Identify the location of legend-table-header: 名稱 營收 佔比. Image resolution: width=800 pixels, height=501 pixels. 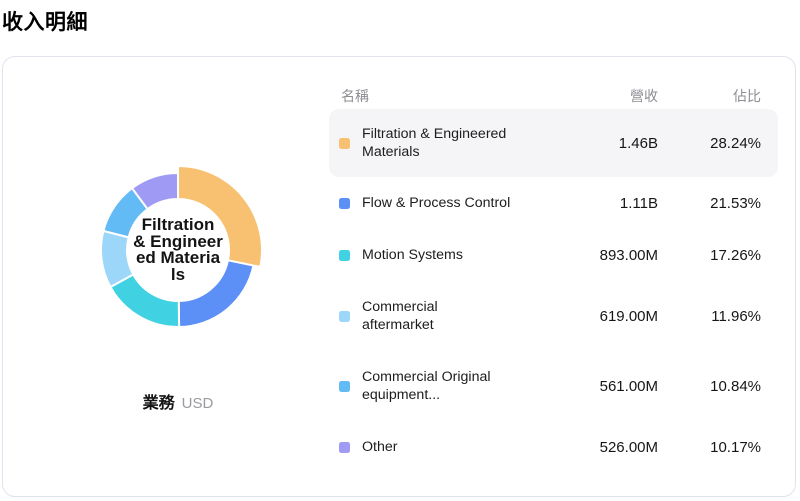
(553, 83).